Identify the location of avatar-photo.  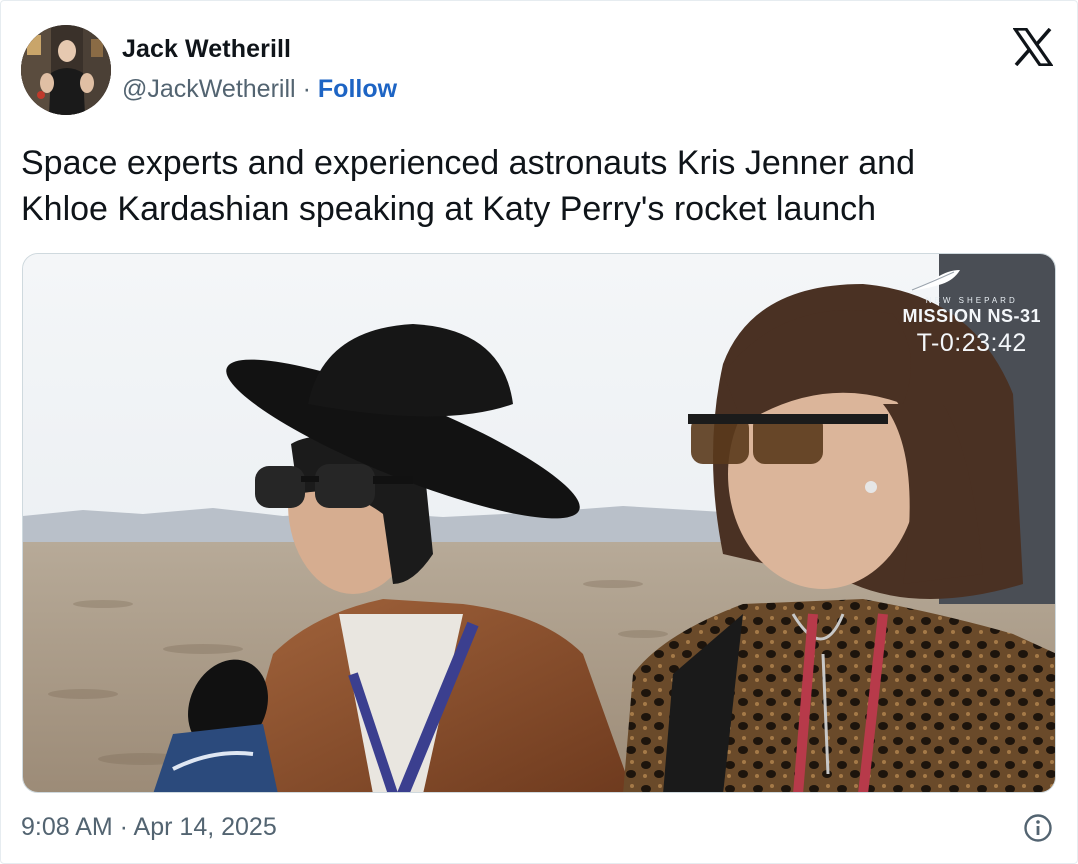
(66, 70).